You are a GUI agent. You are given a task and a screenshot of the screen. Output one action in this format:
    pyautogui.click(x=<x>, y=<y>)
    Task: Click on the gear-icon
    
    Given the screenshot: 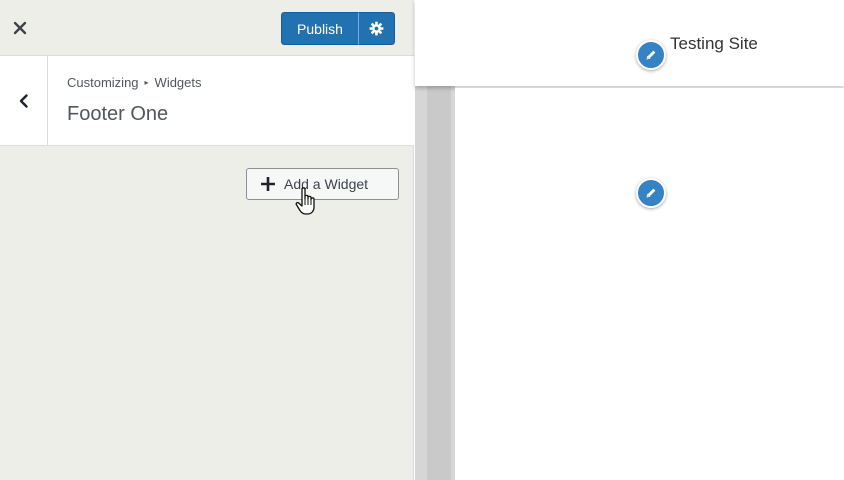 What is the action you would take?
    pyautogui.click(x=376, y=28)
    